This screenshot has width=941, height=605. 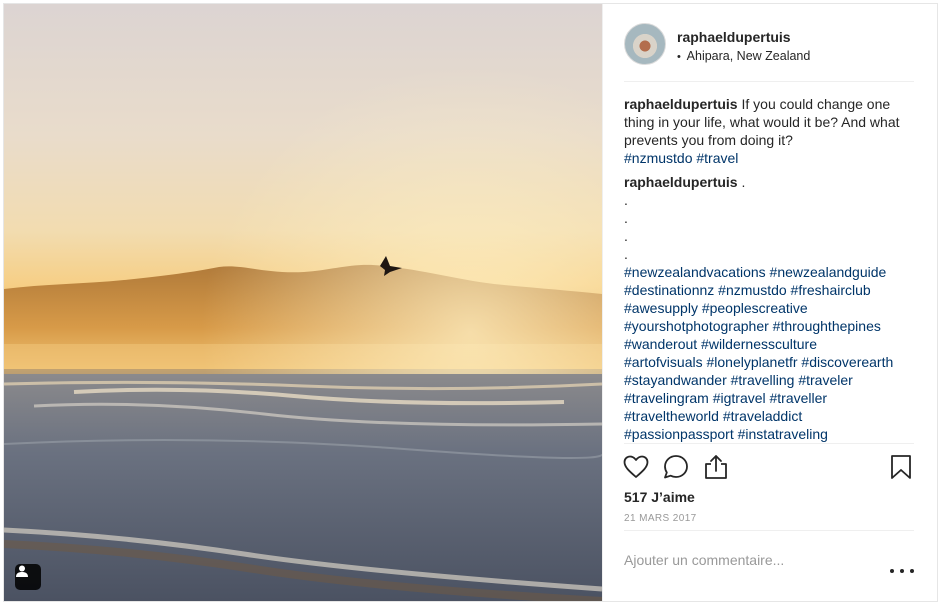 What do you see at coordinates (636, 467) in the screenshot?
I see `heart-icon` at bounding box center [636, 467].